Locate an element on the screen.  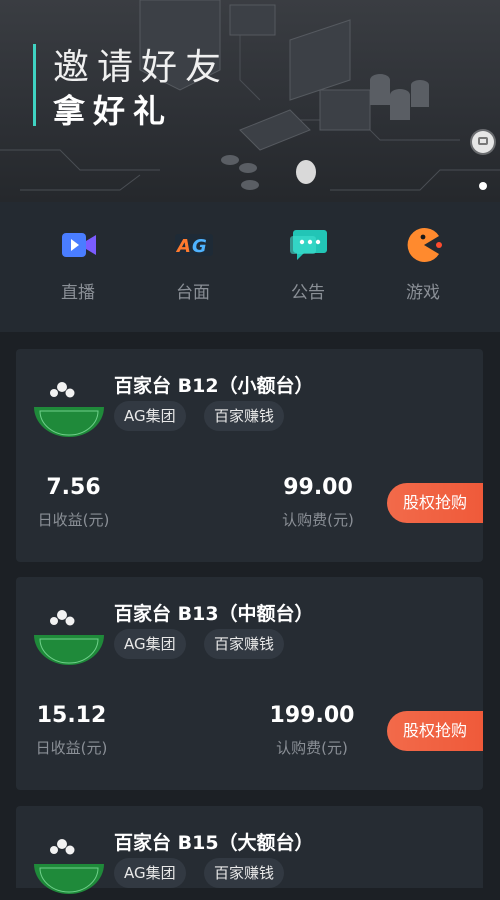
svg-text: G is located at coordinates (199, 246).